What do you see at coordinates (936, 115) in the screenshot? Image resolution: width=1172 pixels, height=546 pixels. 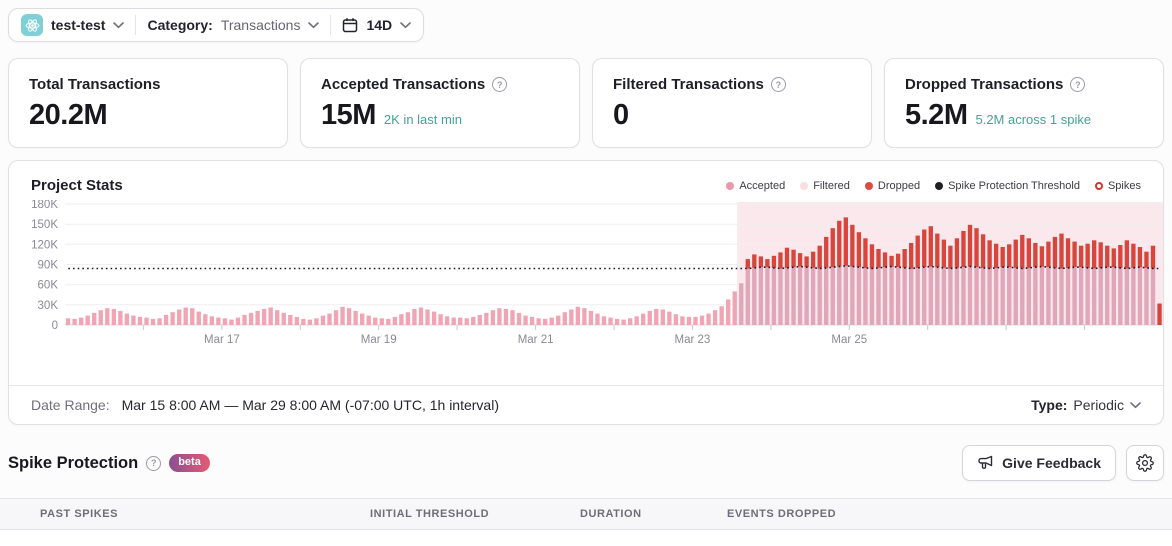 I see `card-value: 5.2M` at bounding box center [936, 115].